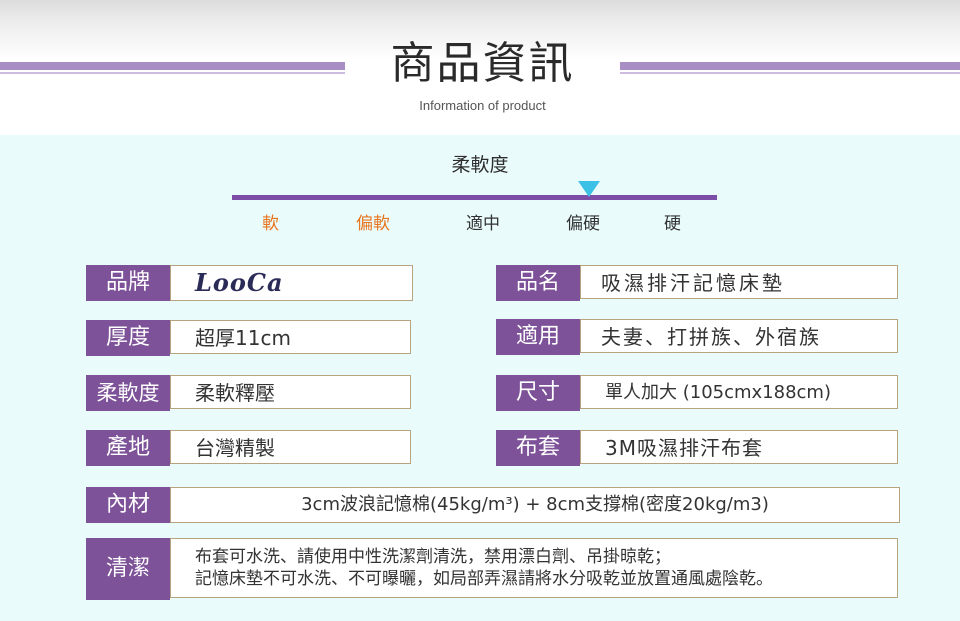 Image resolution: width=960 pixels, height=621 pixels. What do you see at coordinates (474, 197) in the screenshot?
I see `softness-scale-bar` at bounding box center [474, 197].